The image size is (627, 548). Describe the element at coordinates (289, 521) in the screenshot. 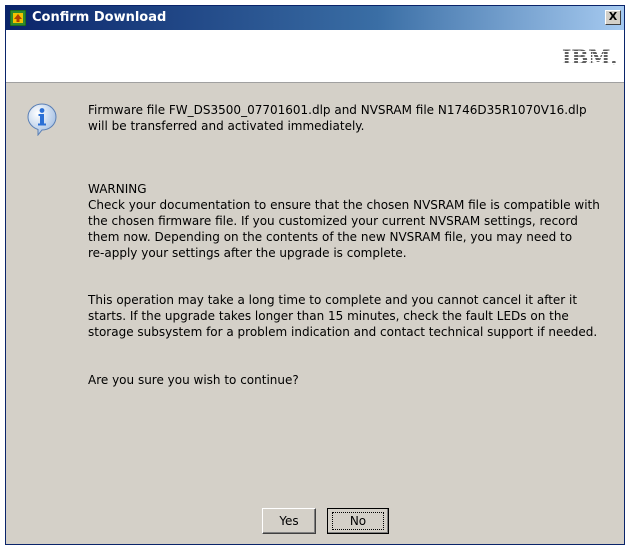

I see `yes-button: Yes` at that location.